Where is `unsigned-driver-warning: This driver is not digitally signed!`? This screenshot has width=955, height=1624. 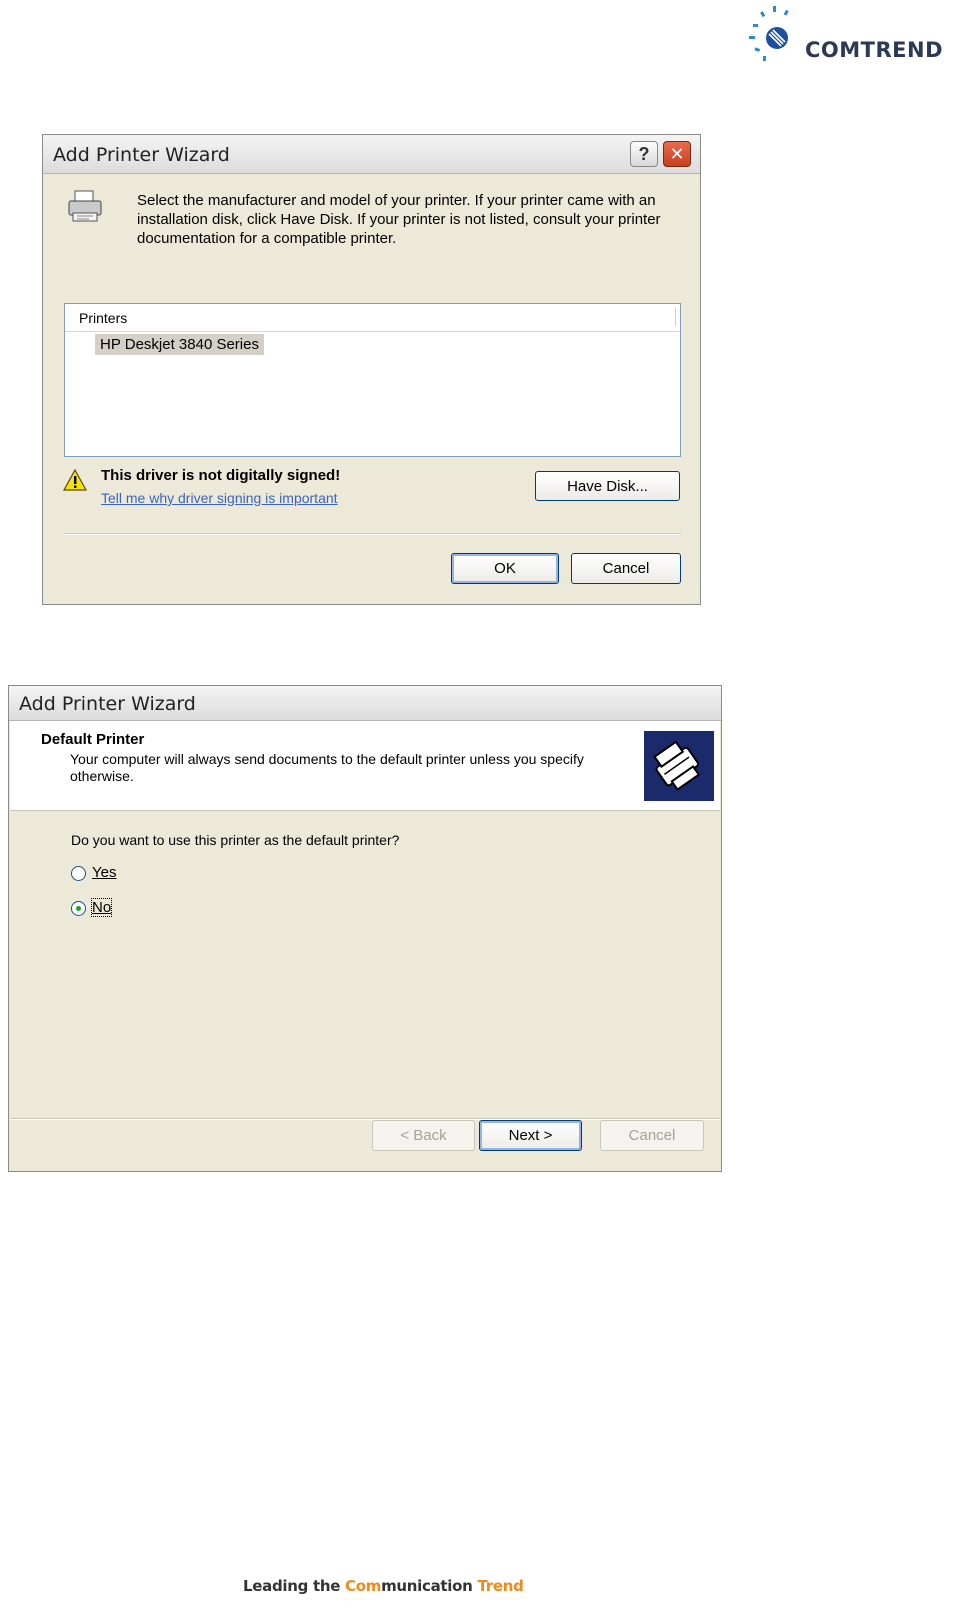 unsigned-driver-warning: This driver is not digitally signed! is located at coordinates (221, 475).